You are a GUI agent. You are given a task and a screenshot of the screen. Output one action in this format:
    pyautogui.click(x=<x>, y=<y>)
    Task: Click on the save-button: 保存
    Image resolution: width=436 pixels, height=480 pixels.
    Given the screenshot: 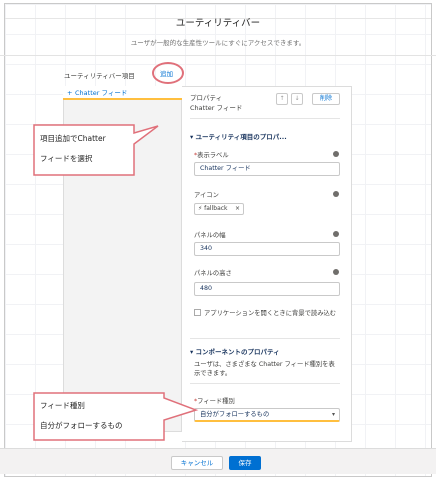 What is the action you would take?
    pyautogui.click(x=245, y=463)
    